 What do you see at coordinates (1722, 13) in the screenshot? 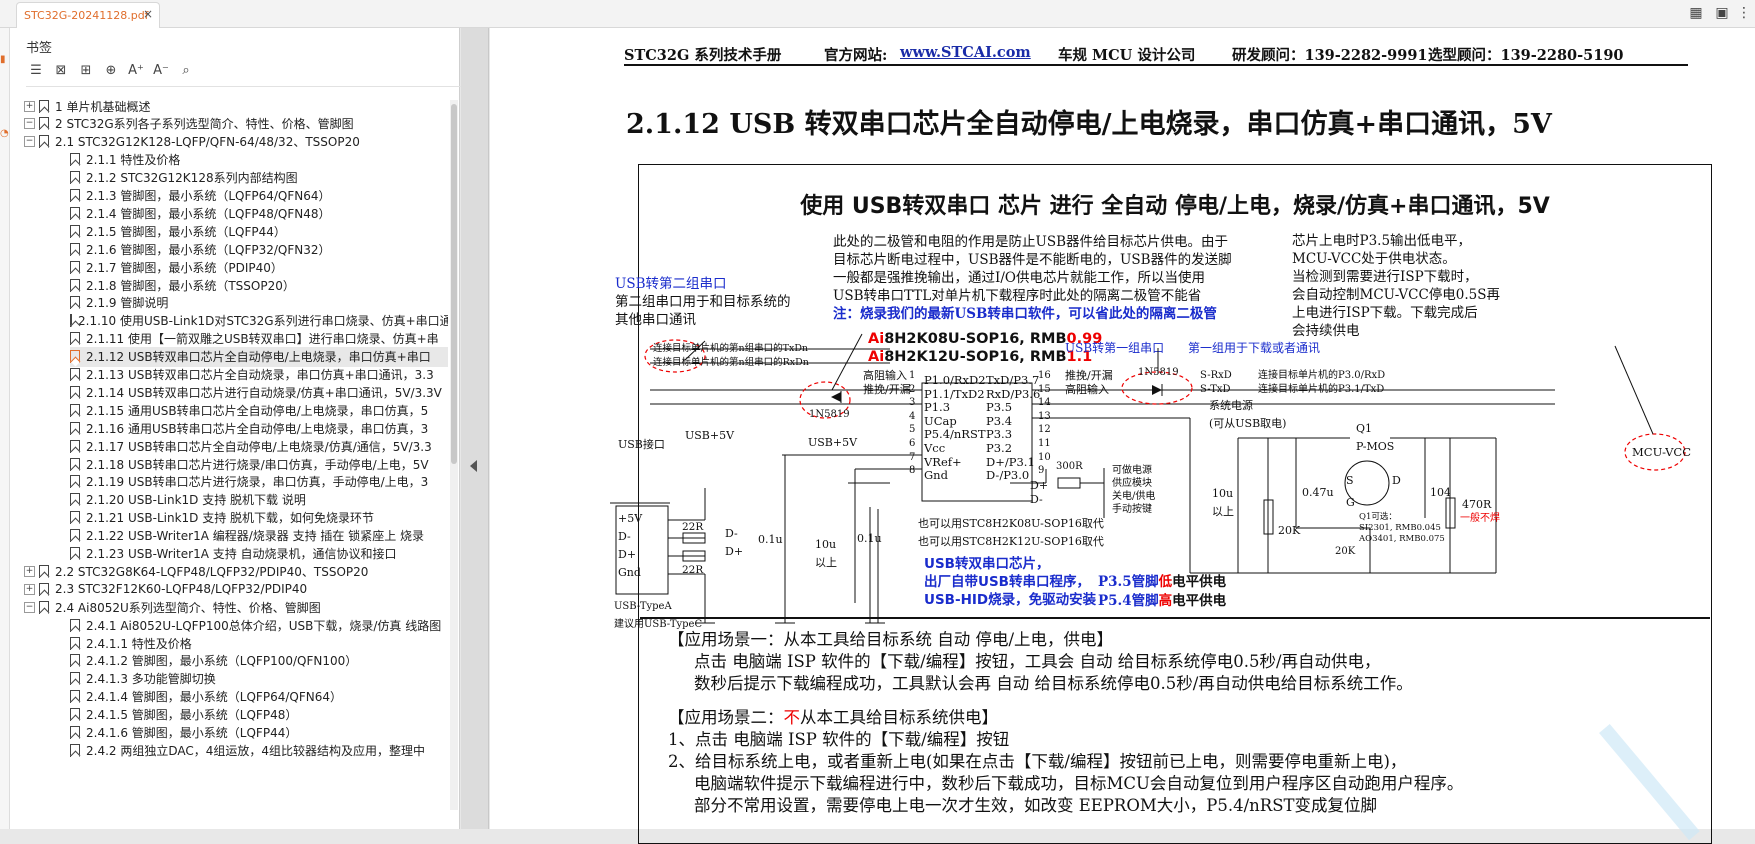
I see `window-layout-icon: ▣` at bounding box center [1722, 13].